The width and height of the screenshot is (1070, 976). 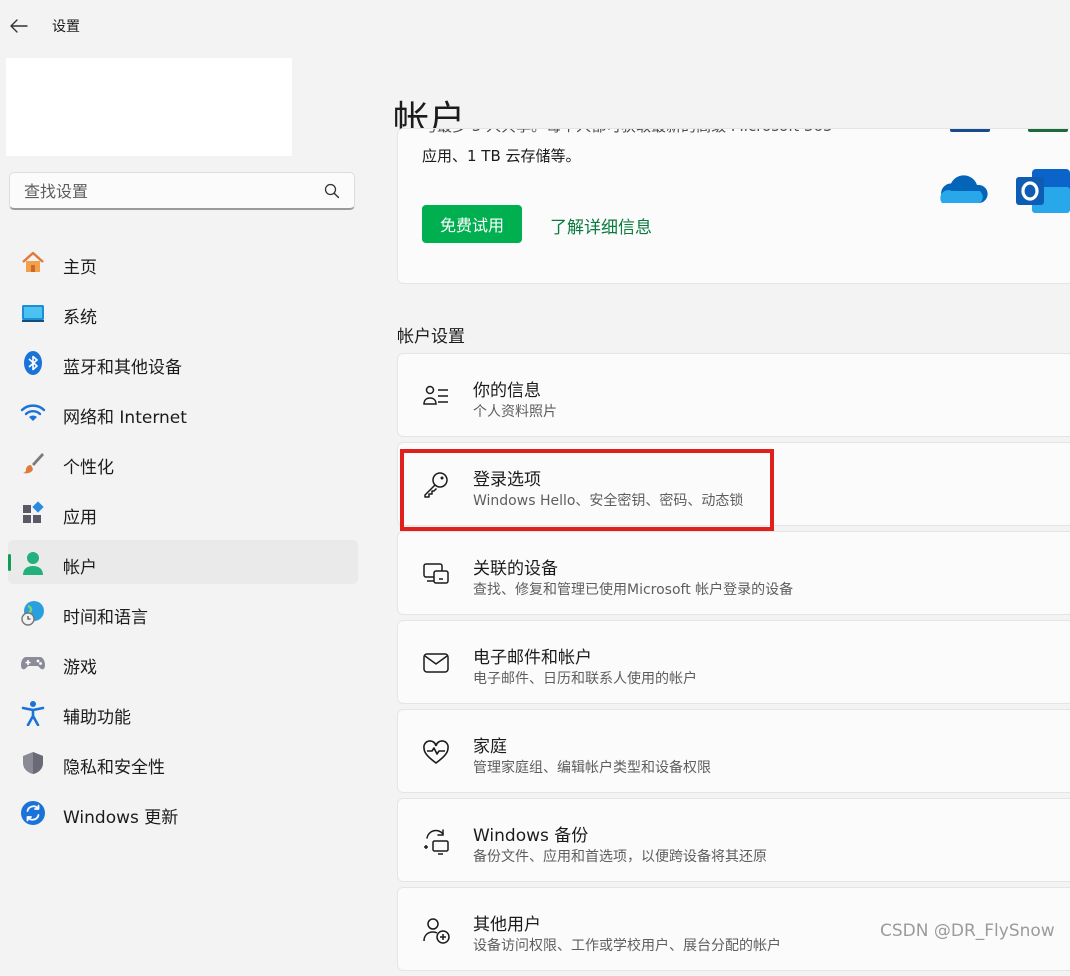 I want to click on setting-subtitle: 设备访问权限、工作或学校用户、展台分配的帐户, so click(x=627, y=946).